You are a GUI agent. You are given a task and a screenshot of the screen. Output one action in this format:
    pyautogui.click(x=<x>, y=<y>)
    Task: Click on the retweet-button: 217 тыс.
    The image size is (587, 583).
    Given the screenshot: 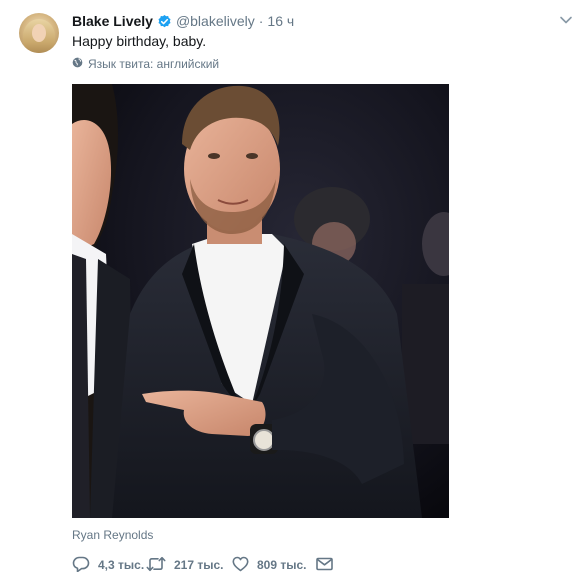 What is the action you would take?
    pyautogui.click(x=189, y=565)
    